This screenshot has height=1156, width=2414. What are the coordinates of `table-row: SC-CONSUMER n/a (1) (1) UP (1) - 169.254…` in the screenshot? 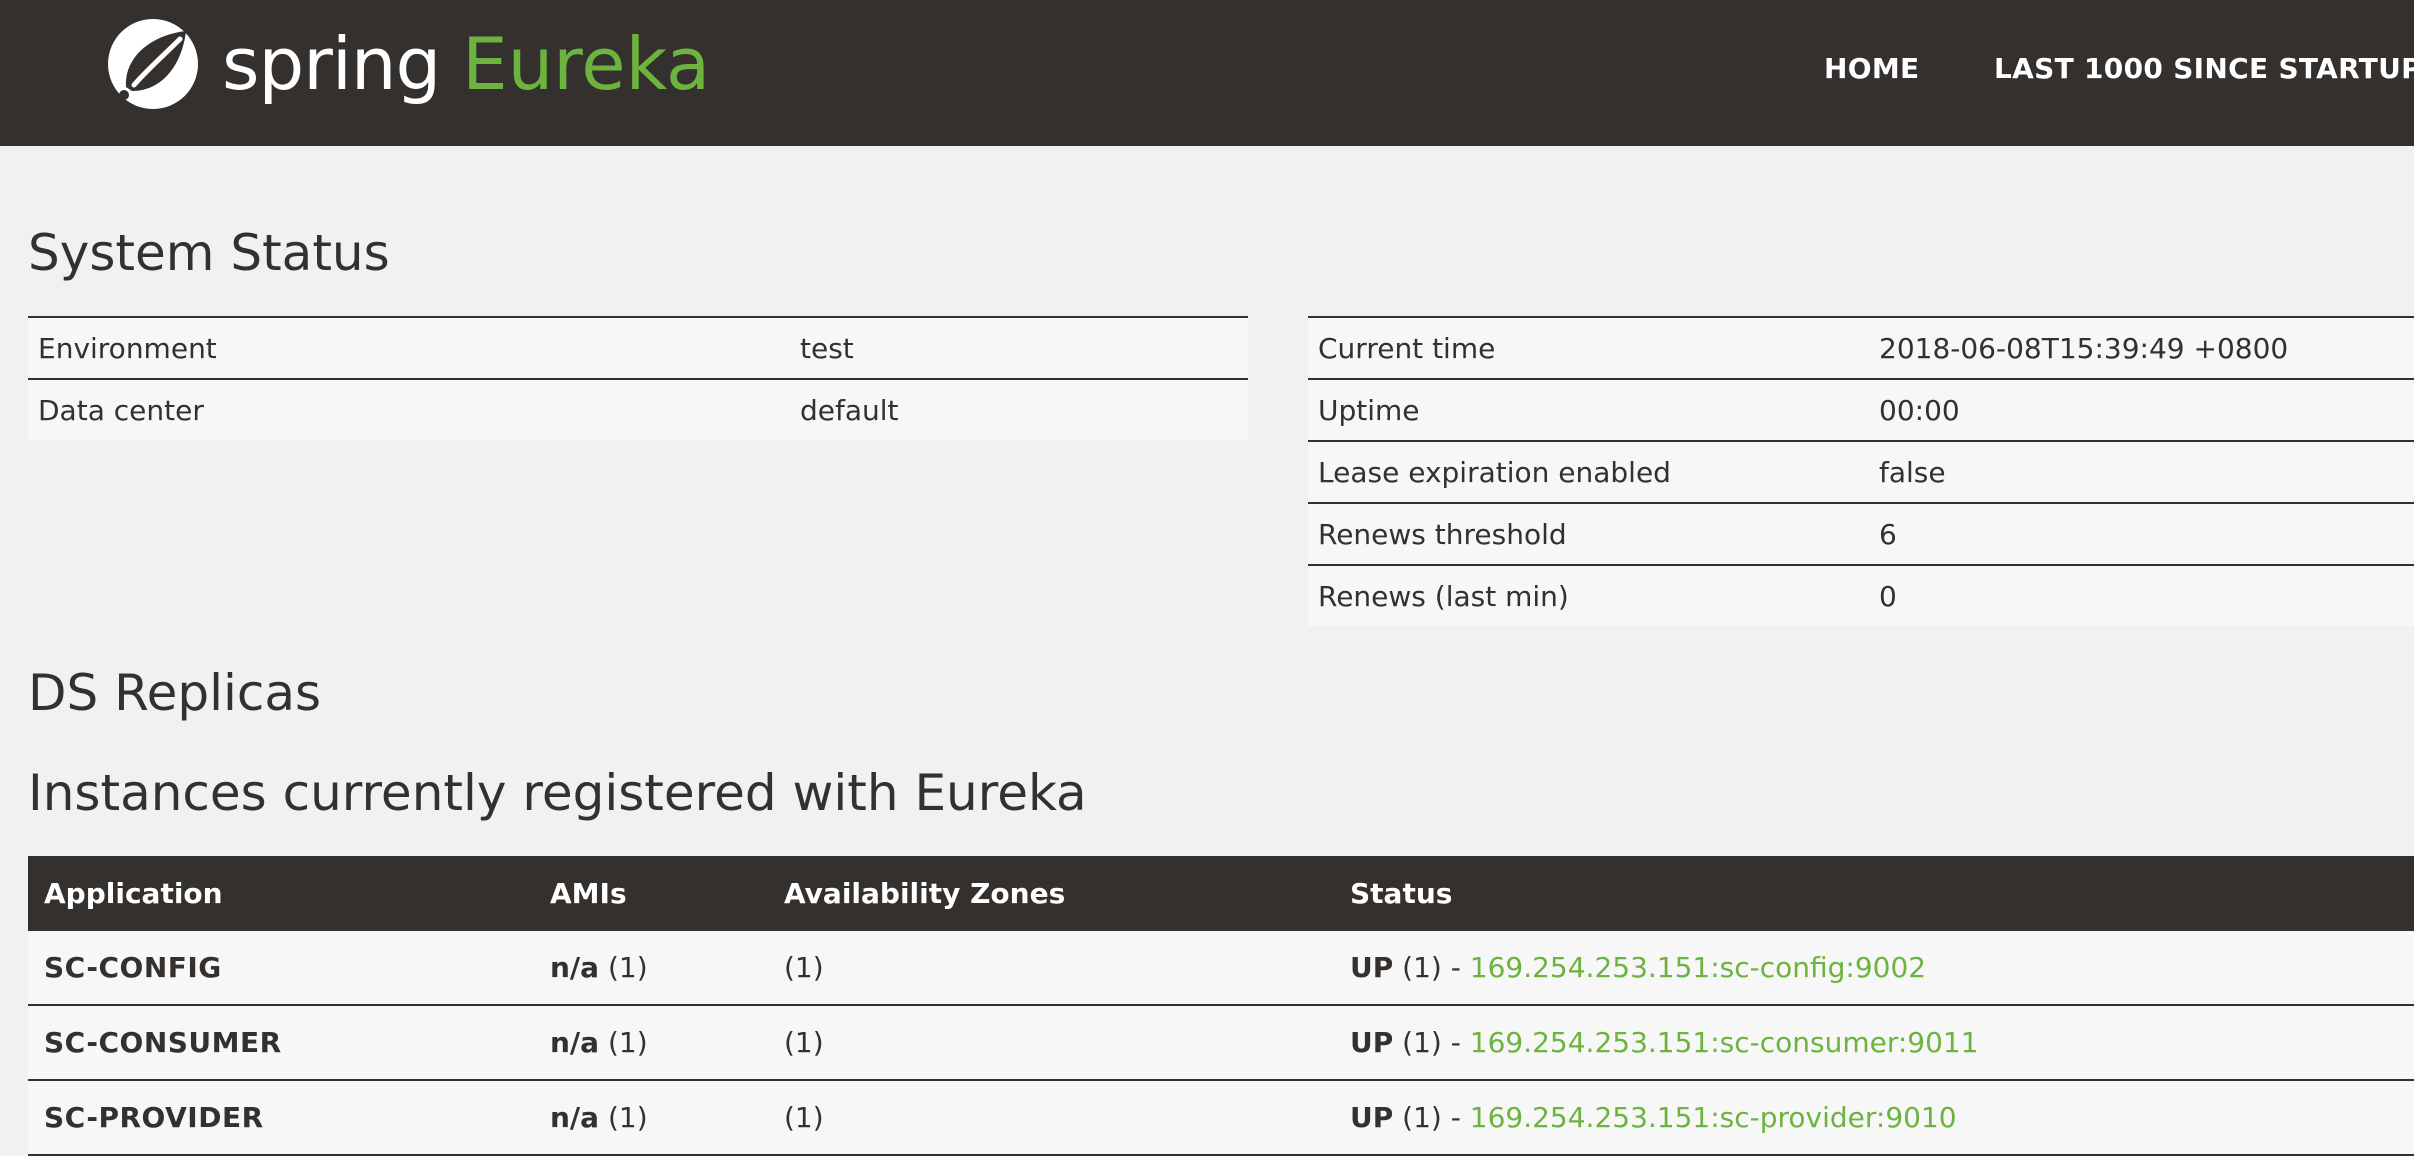 It's located at (1221, 1043).